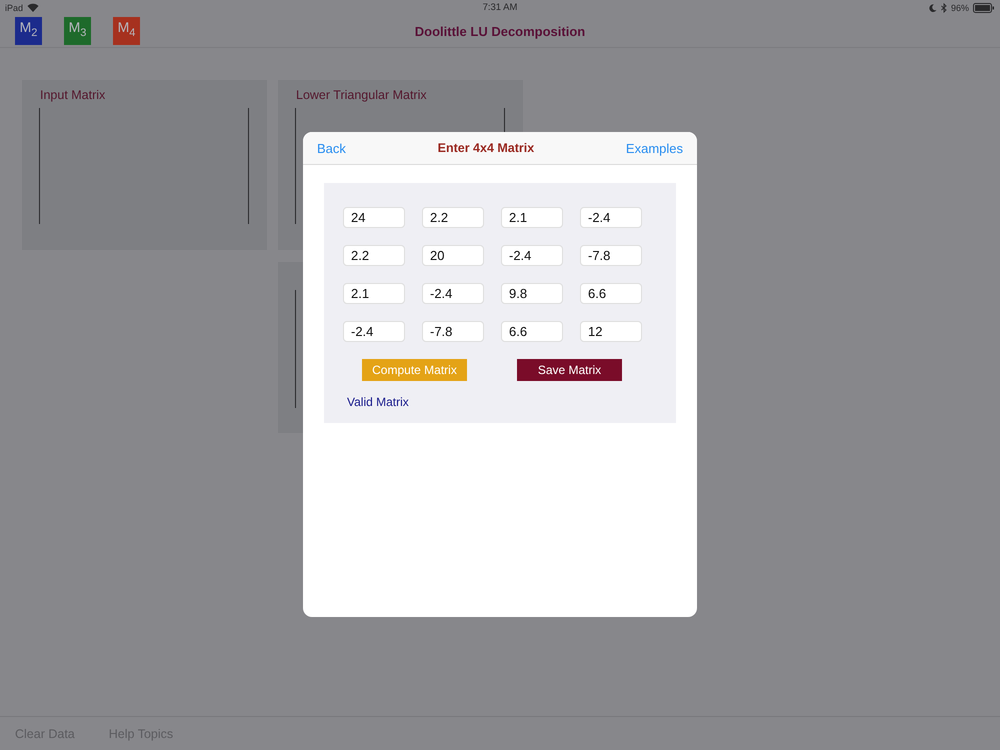  Describe the element at coordinates (932, 8) in the screenshot. I see `moon-icon` at that location.